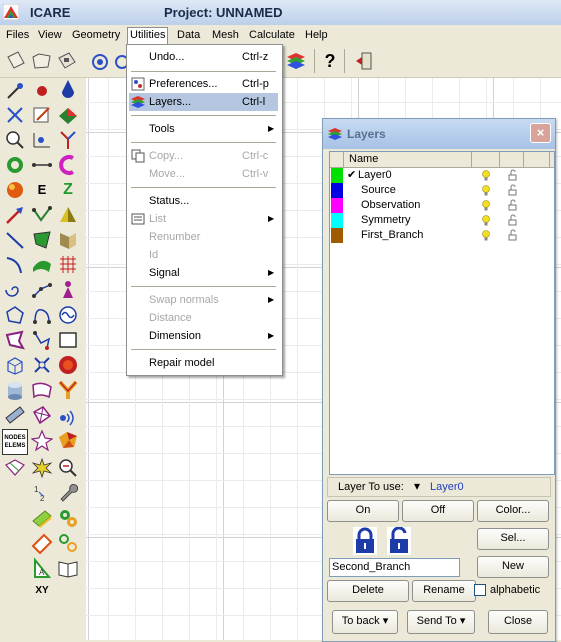  I want to click on segment-tool-icon, so click(42, 165).